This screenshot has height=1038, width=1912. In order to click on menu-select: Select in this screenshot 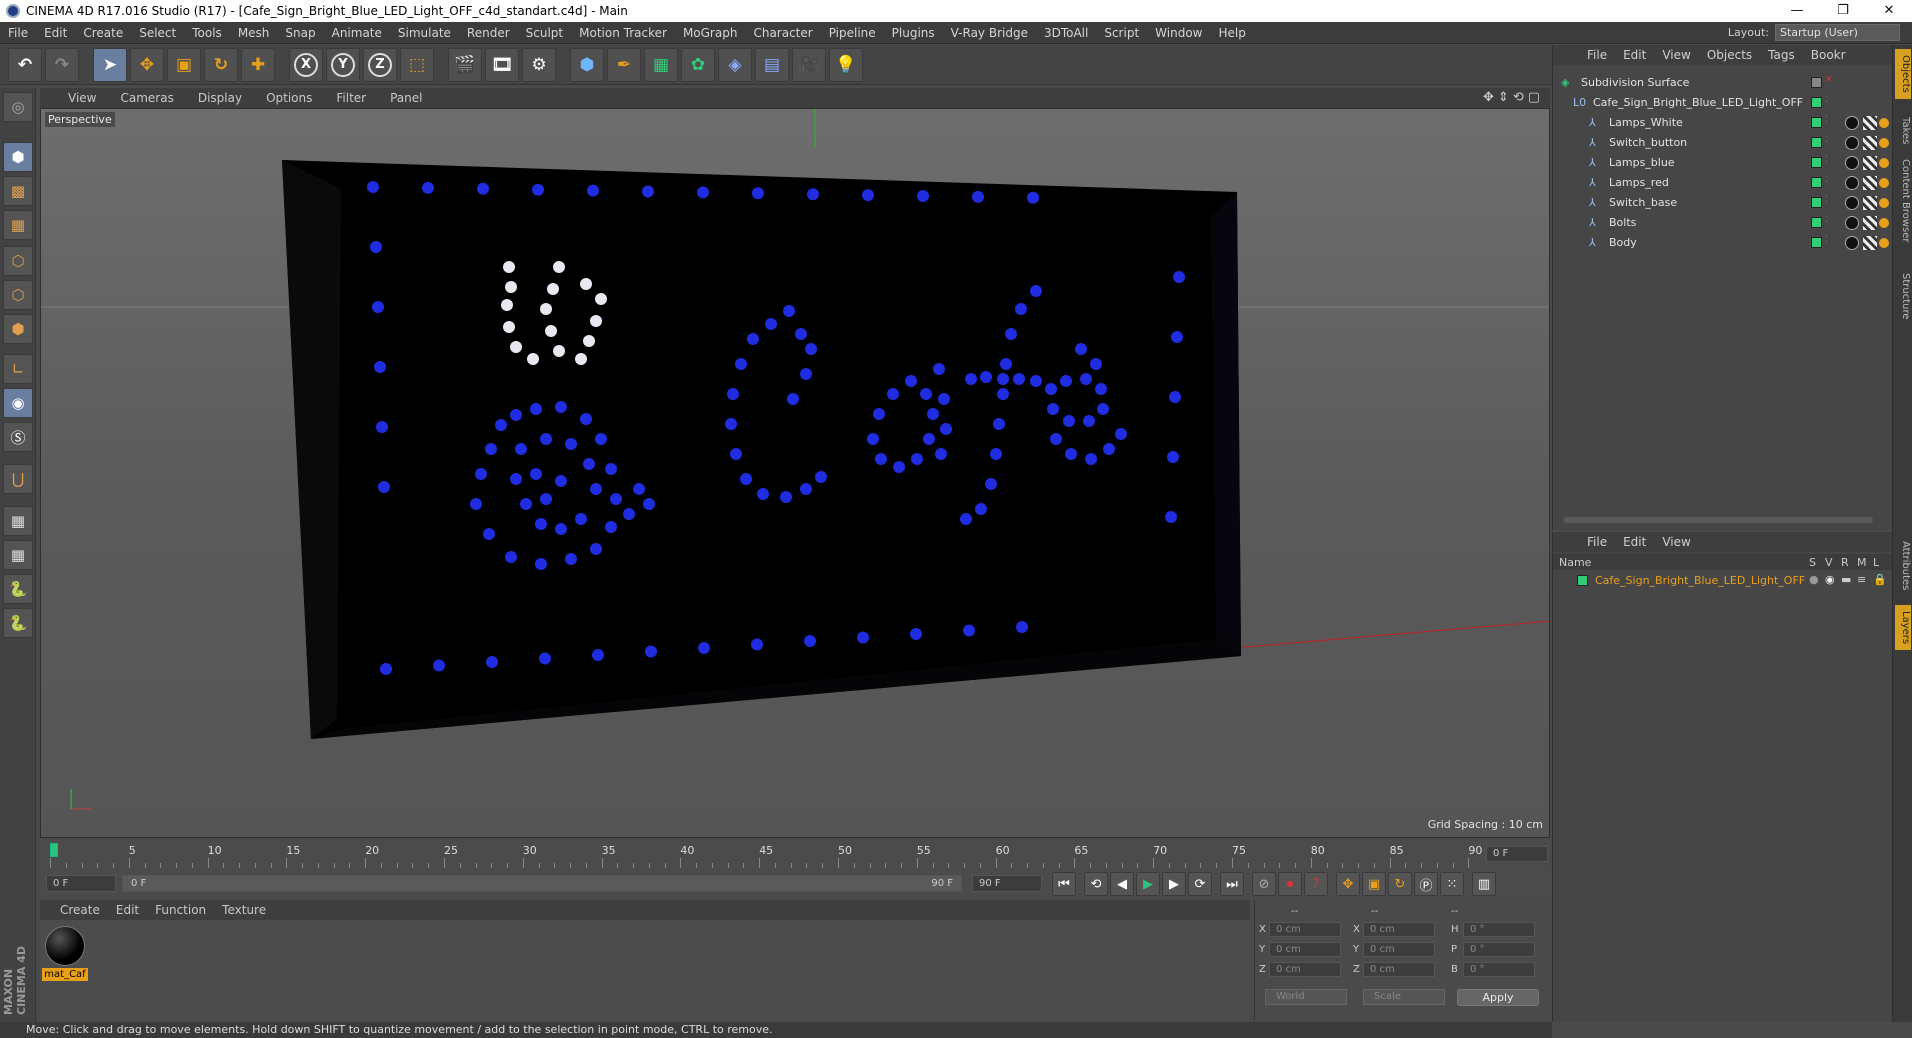, I will do `click(157, 33)`.